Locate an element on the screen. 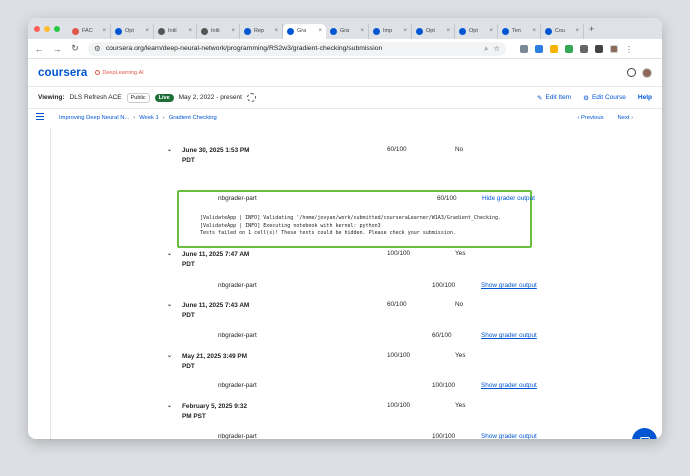 This screenshot has width=690, height=476. previous-button: ‹ Previous is located at coordinates (590, 118).